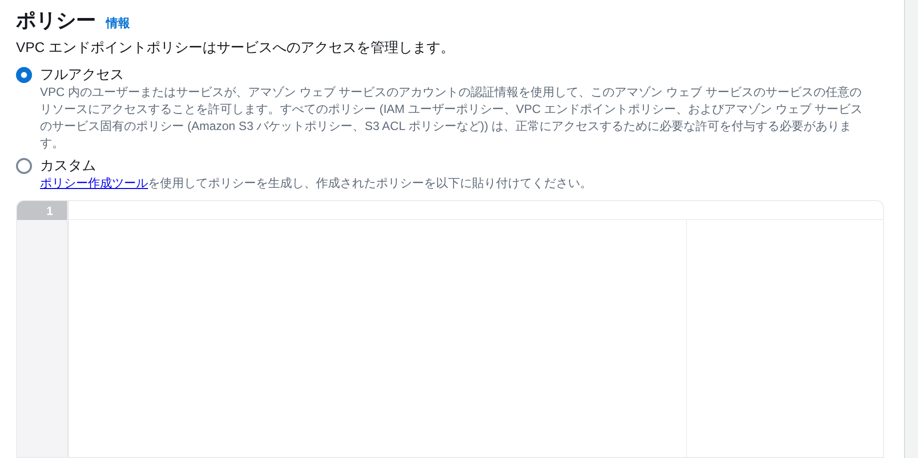 This screenshot has height=458, width=918. What do you see at coordinates (316, 165) in the screenshot?
I see `option-label: カスタム` at bounding box center [316, 165].